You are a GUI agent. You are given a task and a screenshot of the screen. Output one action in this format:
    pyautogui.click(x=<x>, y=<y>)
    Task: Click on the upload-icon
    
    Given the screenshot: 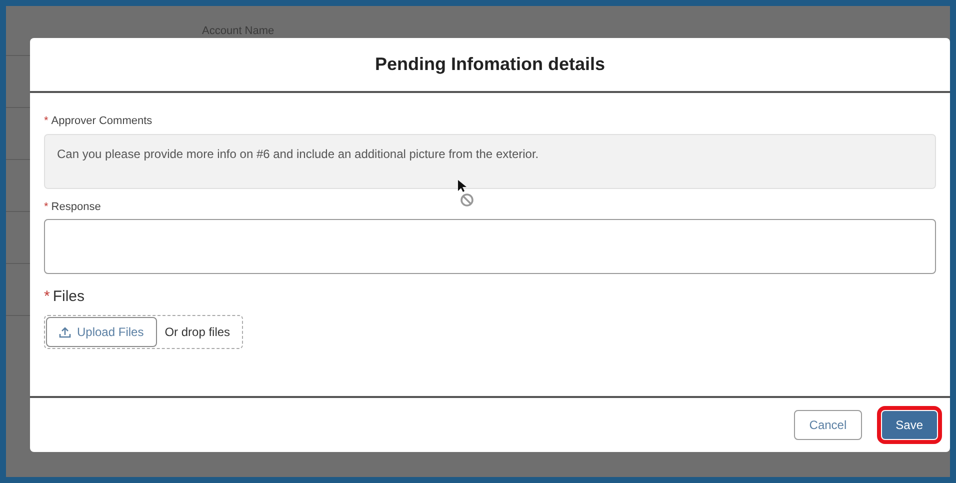 What is the action you would take?
    pyautogui.click(x=65, y=332)
    